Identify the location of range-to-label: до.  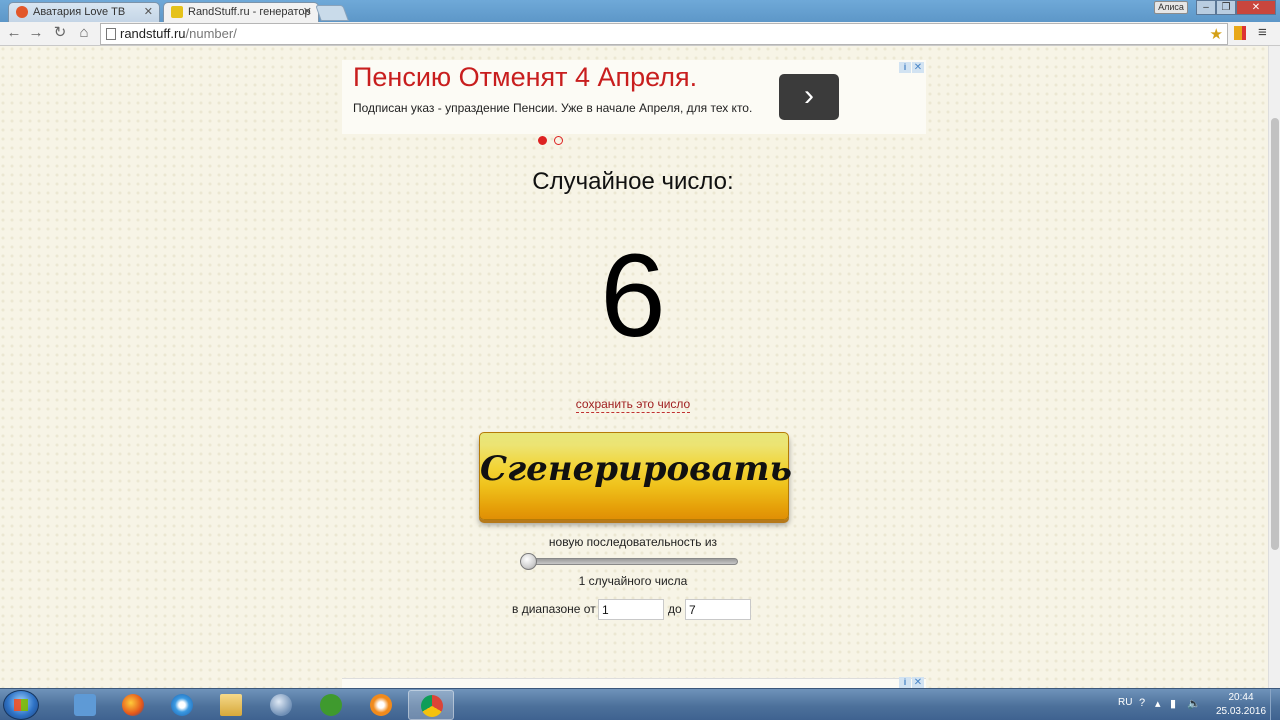
(675, 609).